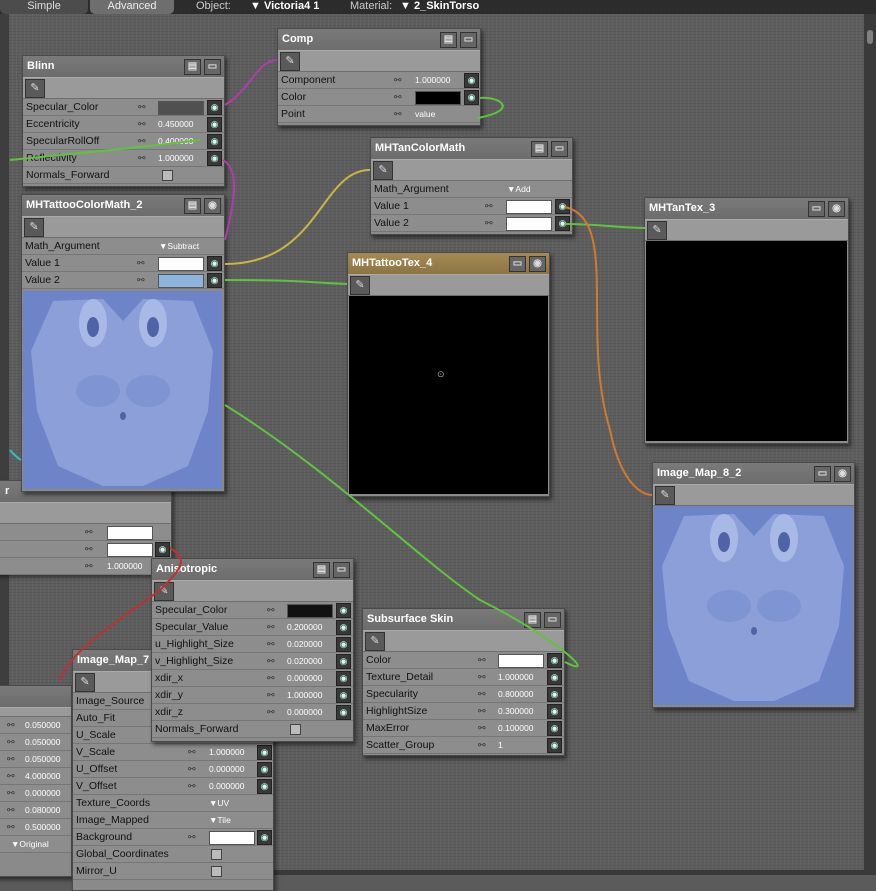  I want to click on param-row: Color ⚯ ◉, so click(379, 97).